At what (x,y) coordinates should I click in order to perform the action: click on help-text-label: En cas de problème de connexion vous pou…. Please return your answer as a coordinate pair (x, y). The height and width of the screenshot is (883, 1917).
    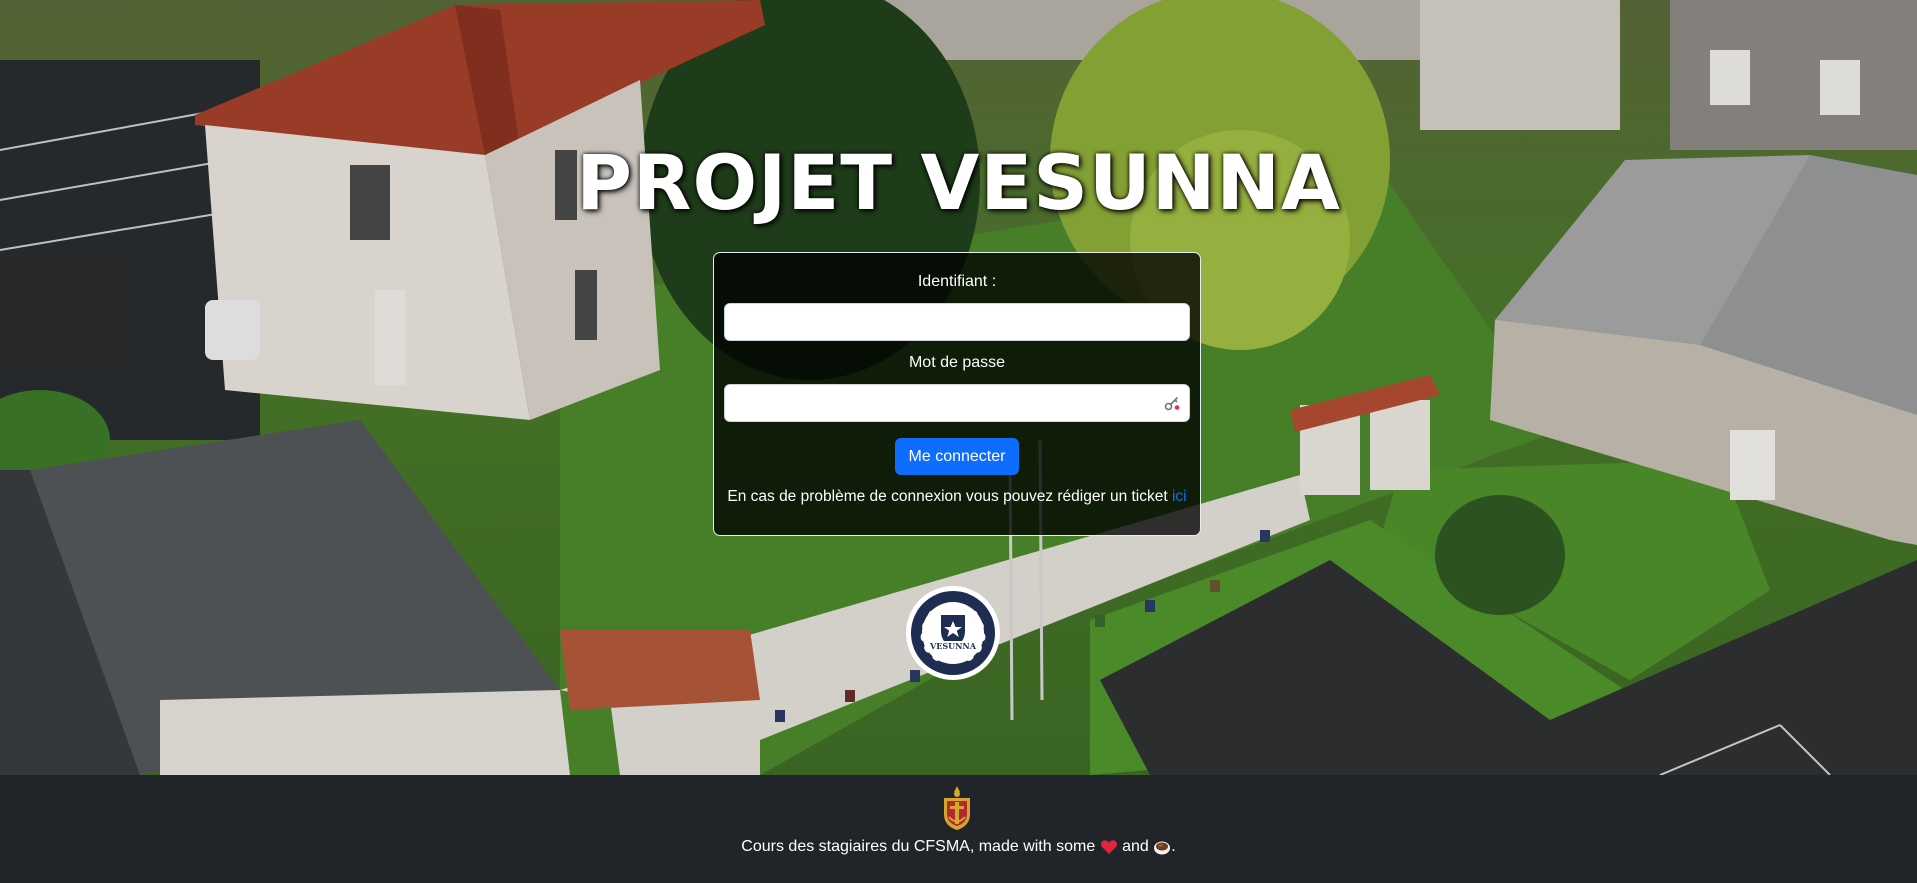
    Looking at the image, I should click on (949, 496).